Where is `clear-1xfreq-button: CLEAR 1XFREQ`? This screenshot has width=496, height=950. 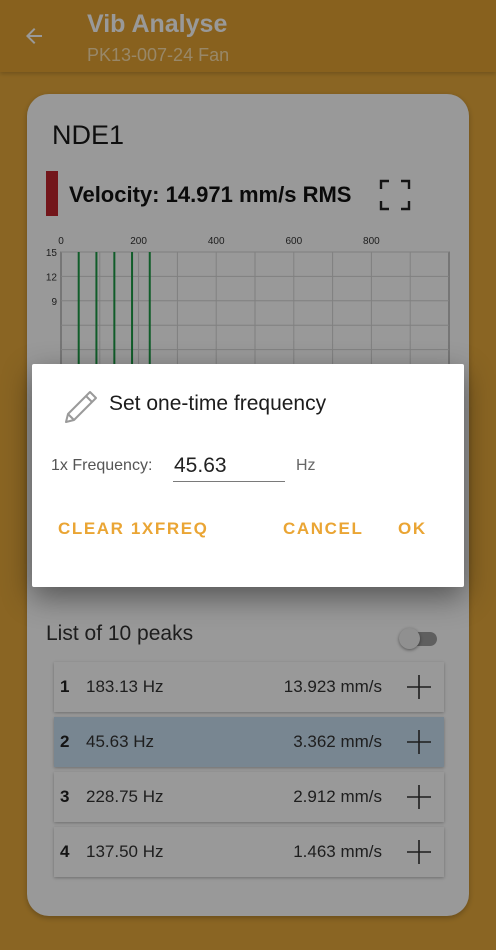
clear-1xfreq-button: CLEAR 1XFREQ is located at coordinates (133, 529).